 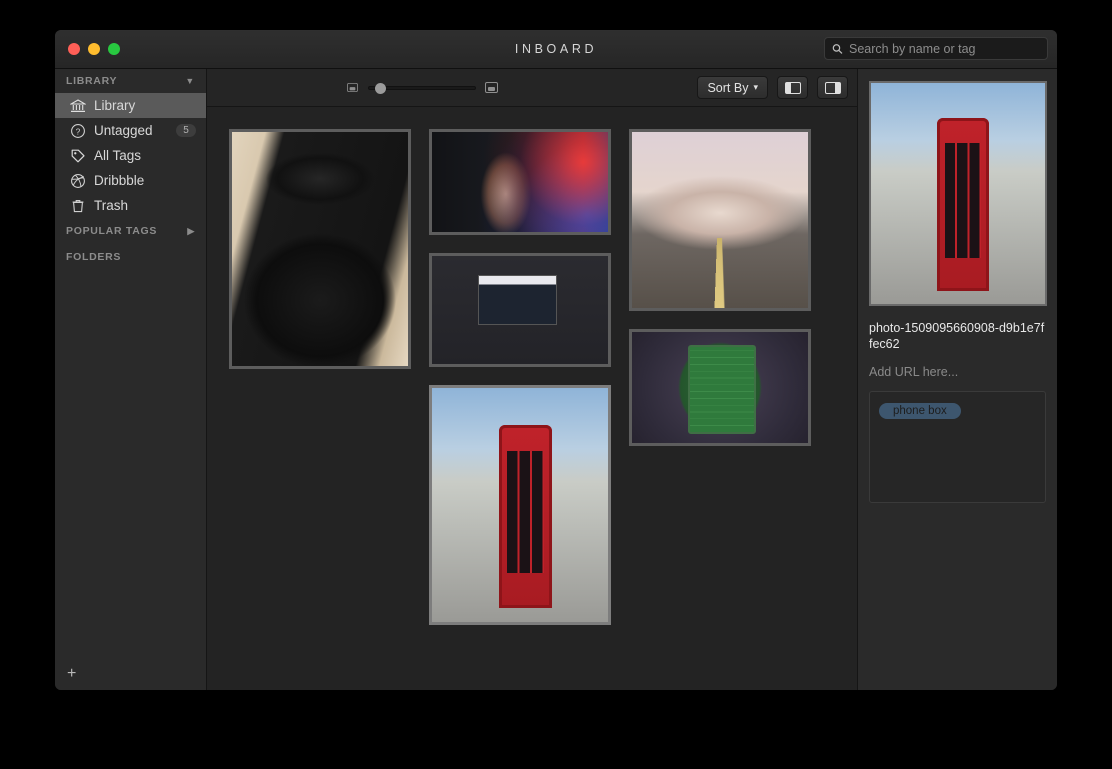 I want to click on untagged-count-badge: 5, so click(x=186, y=130).